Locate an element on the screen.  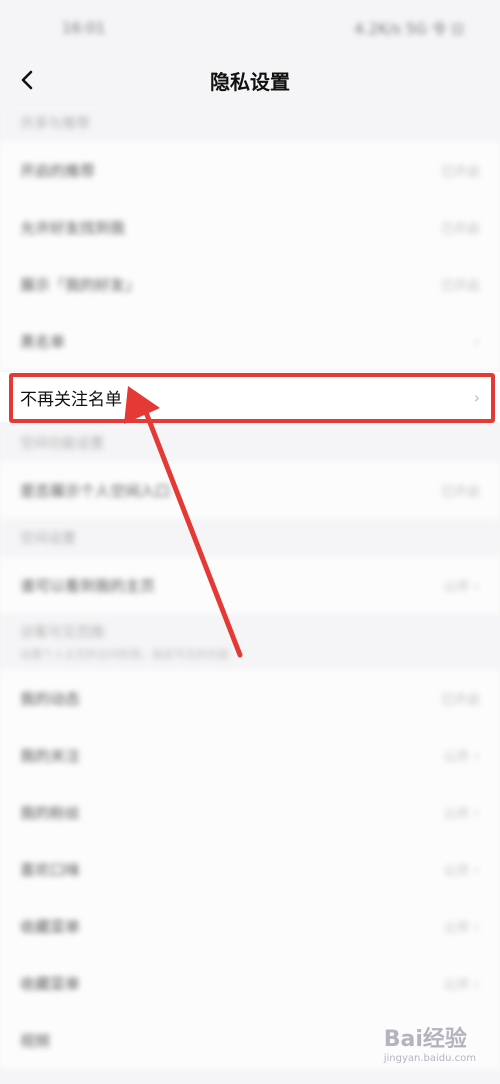
nav-bar: 隐私设置 is located at coordinates (250, 80).